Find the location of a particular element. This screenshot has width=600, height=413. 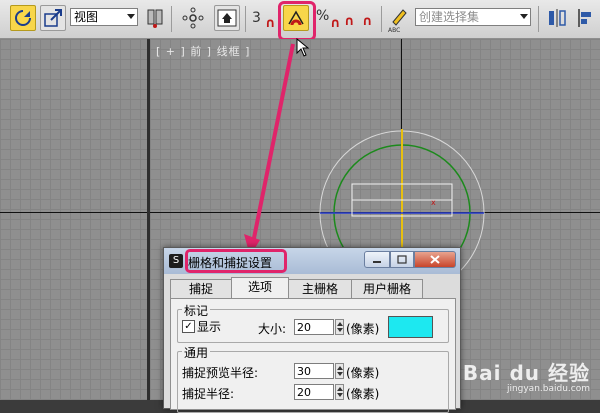

dialog-tabs: 捕捉 选项 主栅格 用户栅格 is located at coordinates (296, 287).